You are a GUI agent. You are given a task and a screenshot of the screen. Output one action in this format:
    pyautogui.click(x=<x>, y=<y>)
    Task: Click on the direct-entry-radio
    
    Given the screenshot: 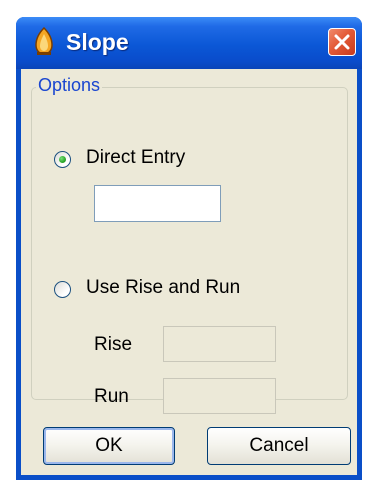 What is the action you would take?
    pyautogui.click(x=62, y=159)
    